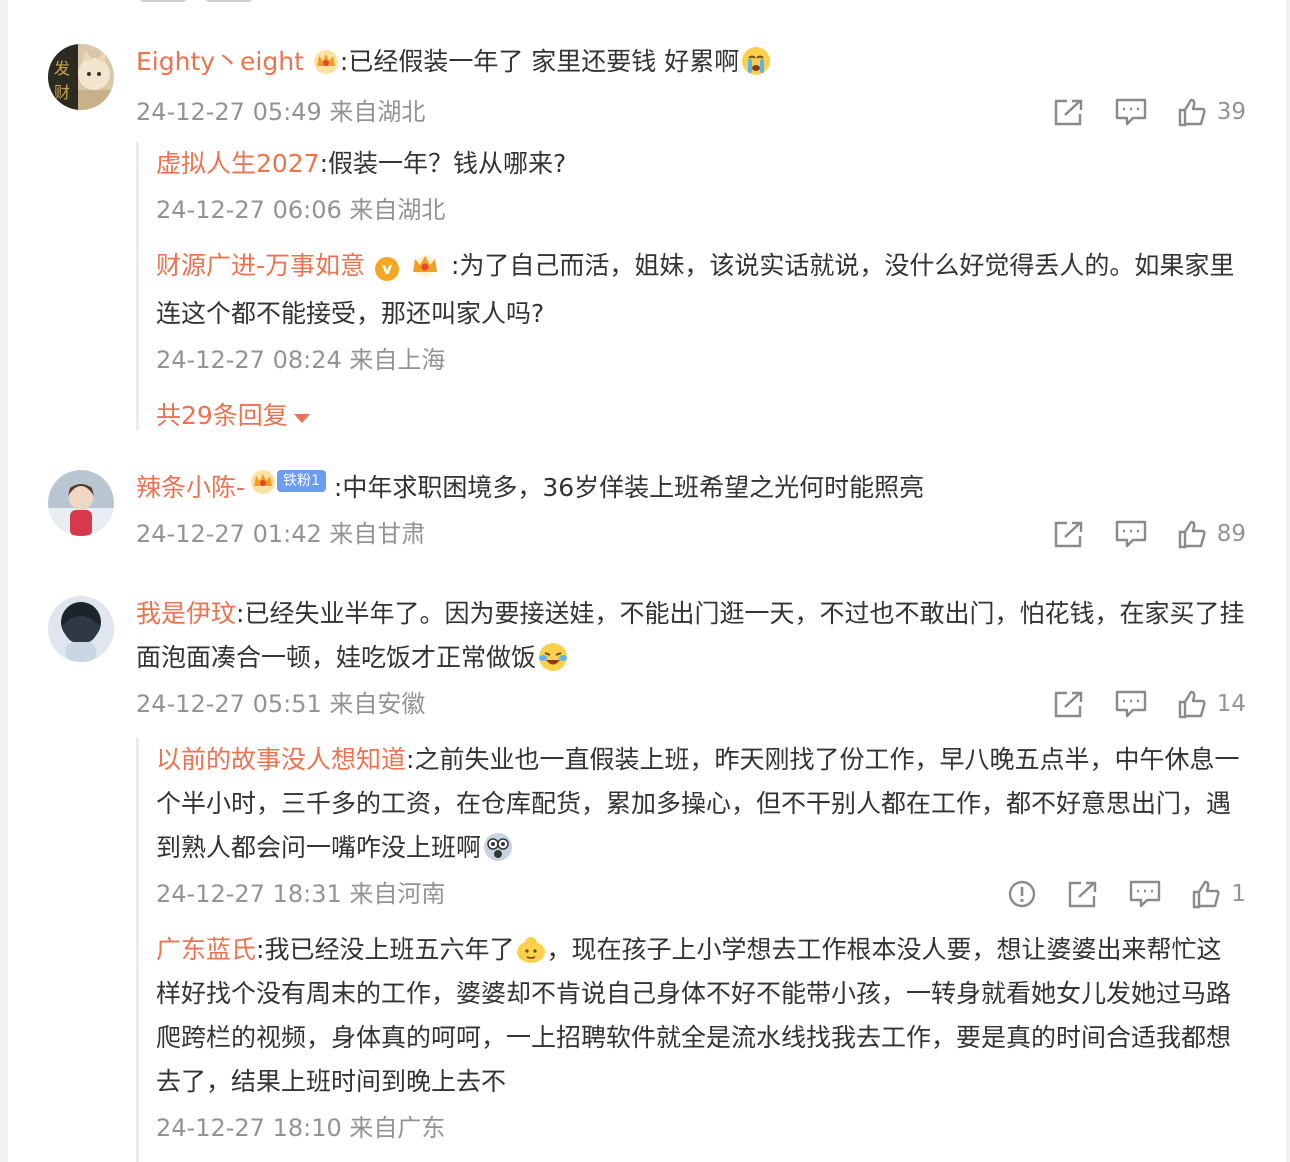 The width and height of the screenshot is (1290, 1162). I want to click on more-replies-link: 共29条回复, so click(701, 416).